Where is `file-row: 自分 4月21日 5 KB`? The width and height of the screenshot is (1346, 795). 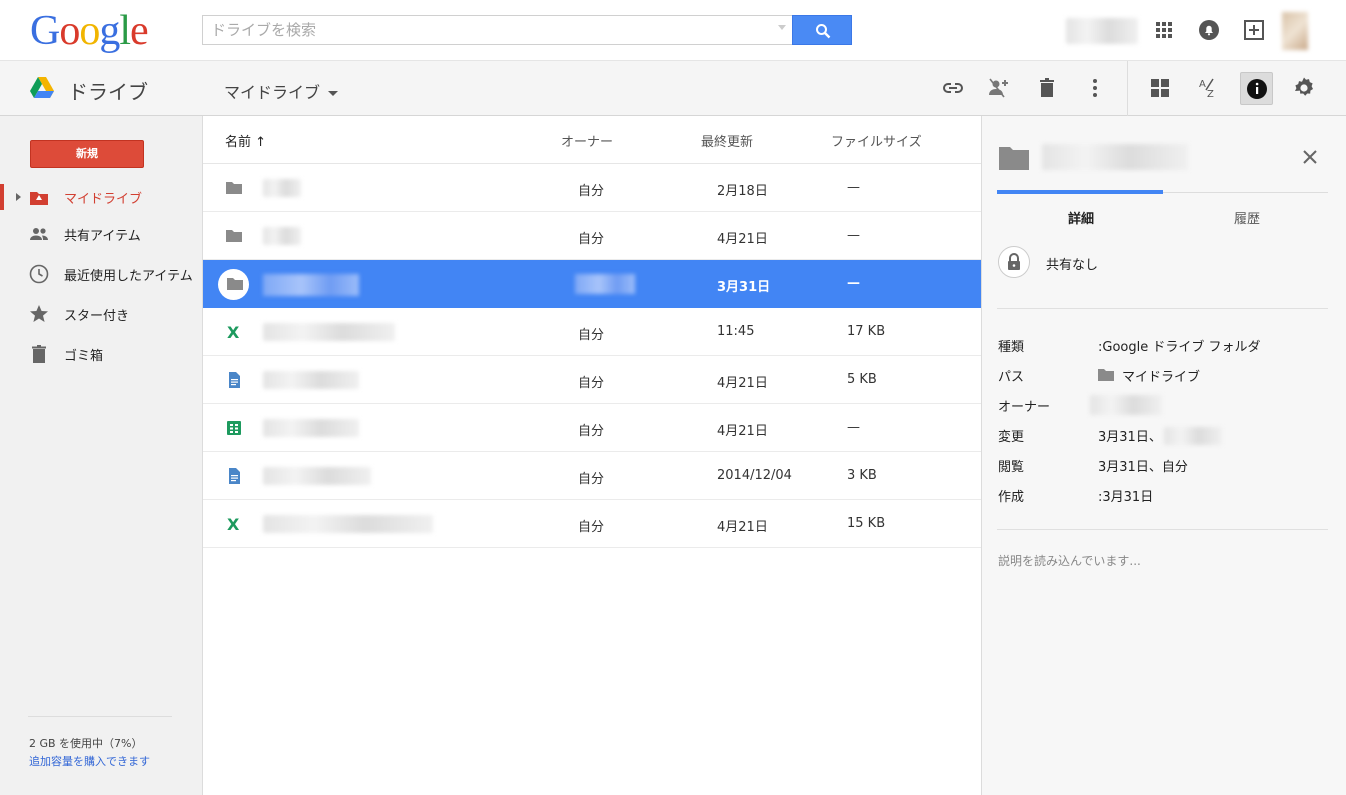
file-row: 自分 4月21日 5 KB is located at coordinates (592, 380).